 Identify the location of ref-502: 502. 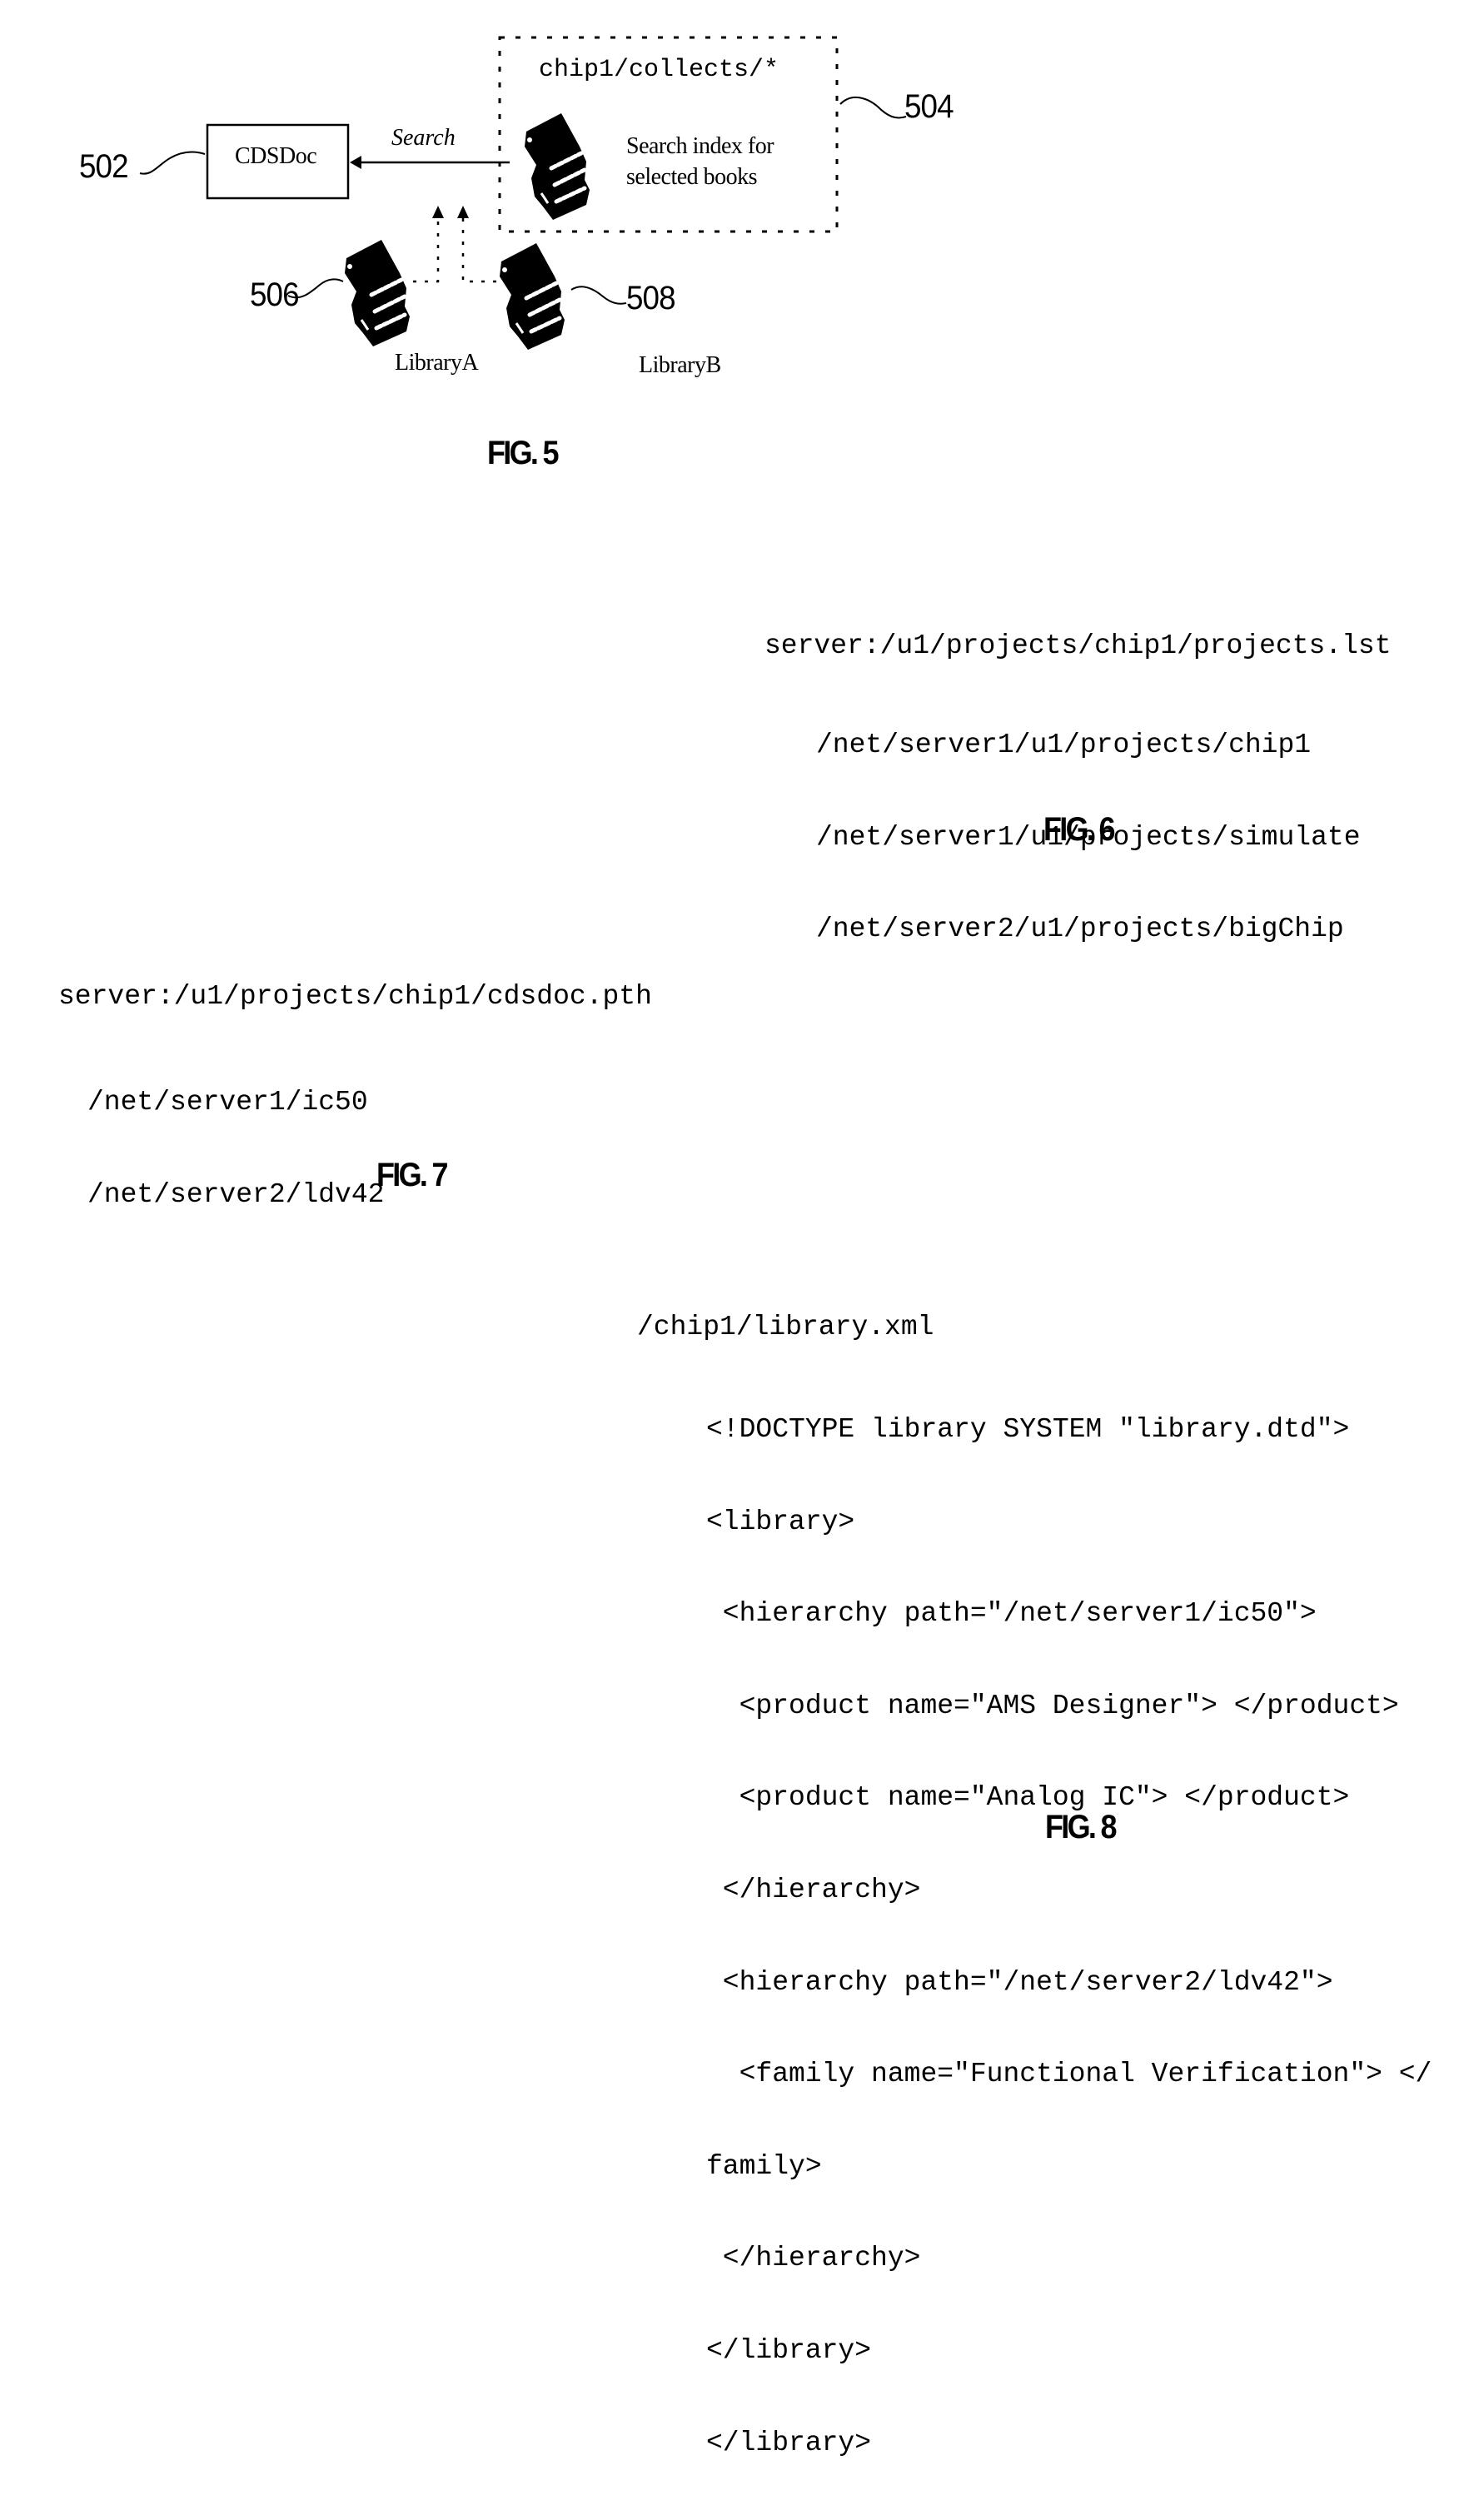
(104, 166).